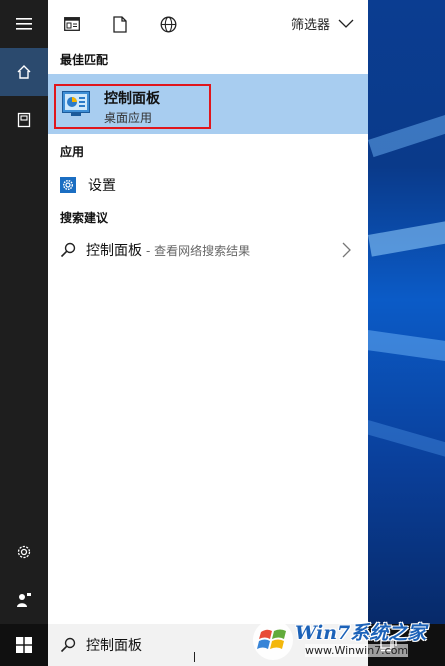 The height and width of the screenshot is (666, 445). I want to click on hamburger-menu-button, so click(24, 24).